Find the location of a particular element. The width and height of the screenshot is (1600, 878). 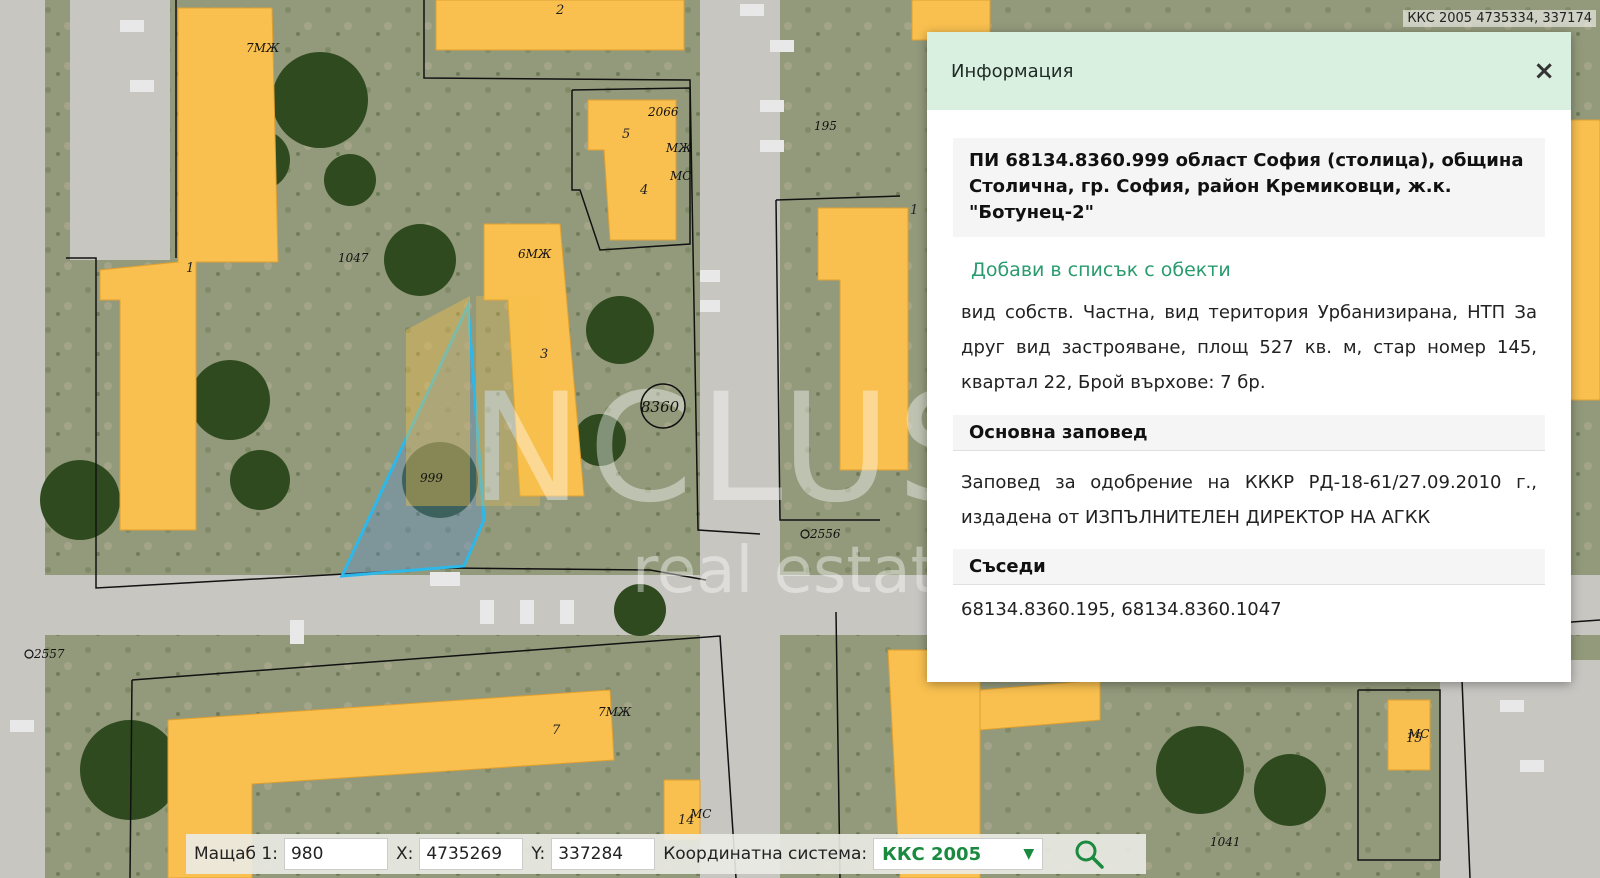

parcel-number: 999 is located at coordinates (431, 478).